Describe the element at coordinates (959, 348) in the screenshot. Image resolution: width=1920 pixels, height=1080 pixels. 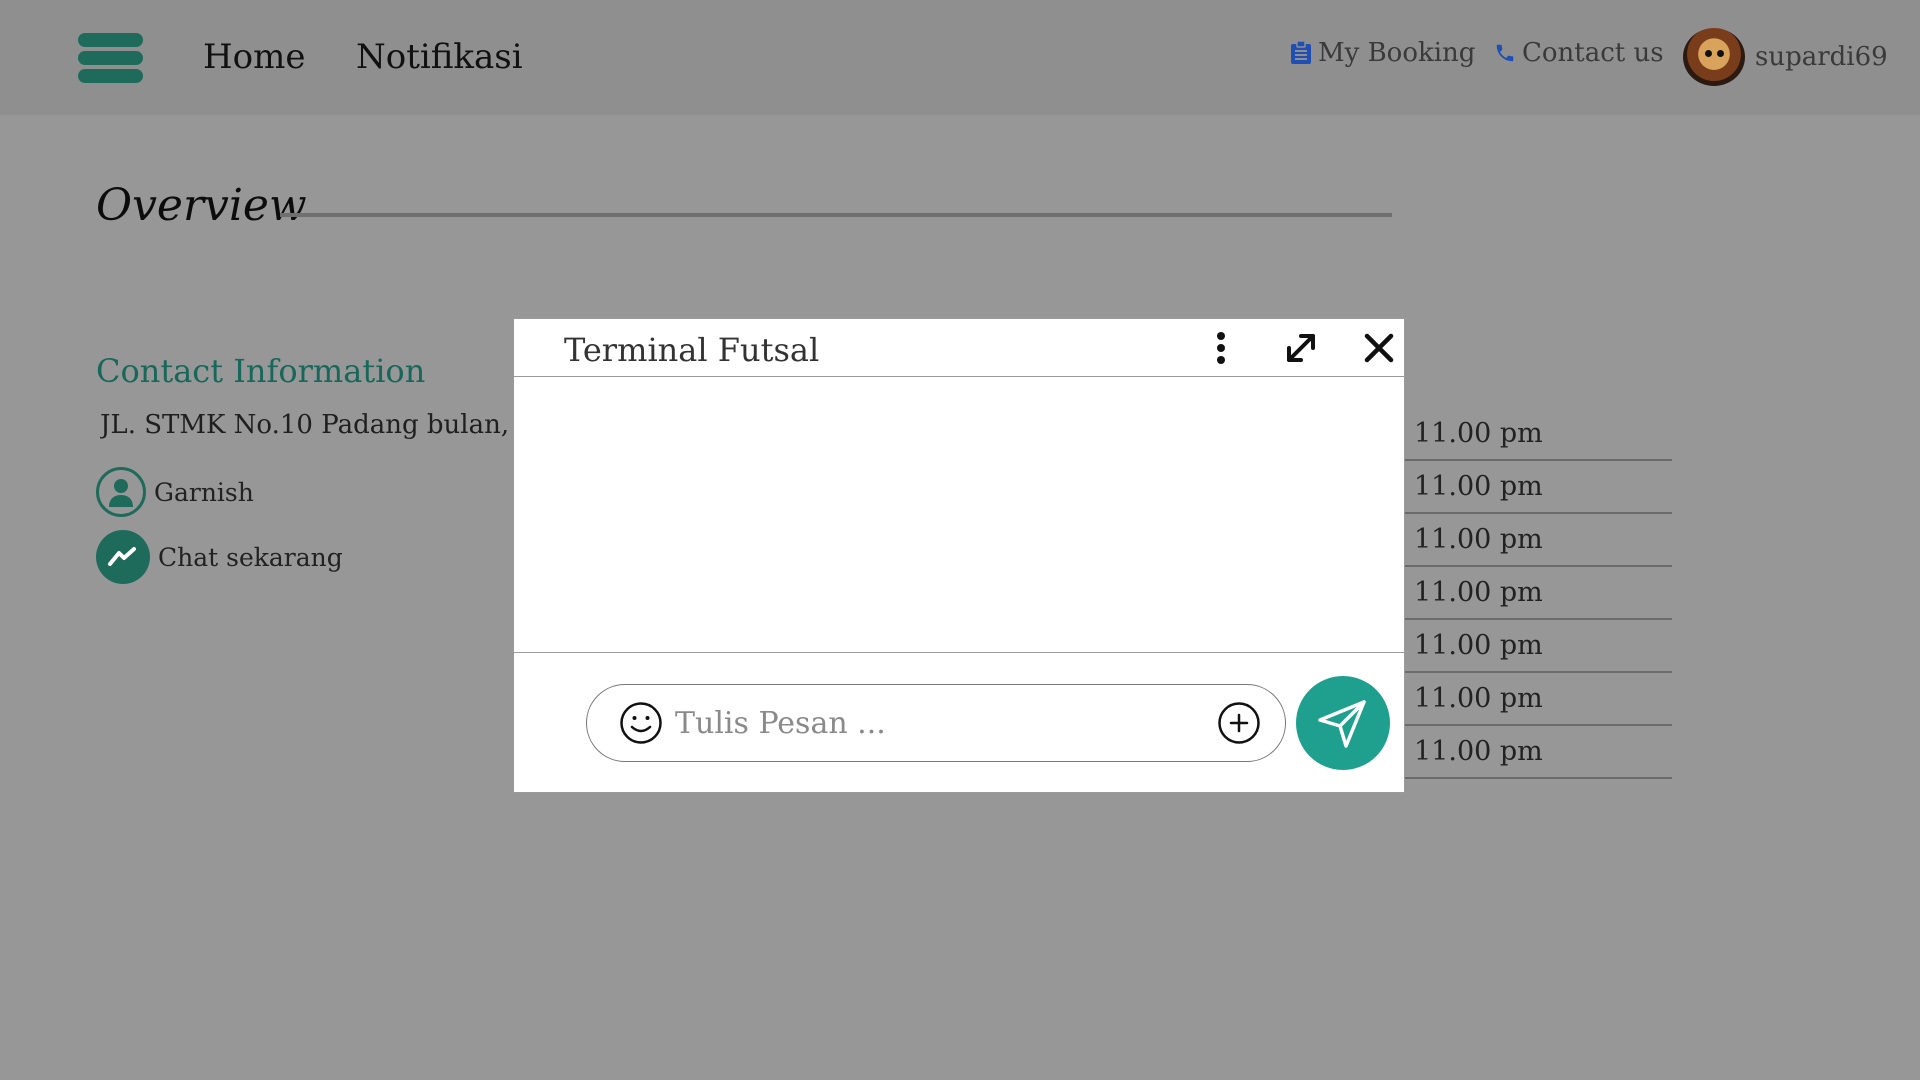
I see `chat-dialog-header: Terminal Futsal` at that location.